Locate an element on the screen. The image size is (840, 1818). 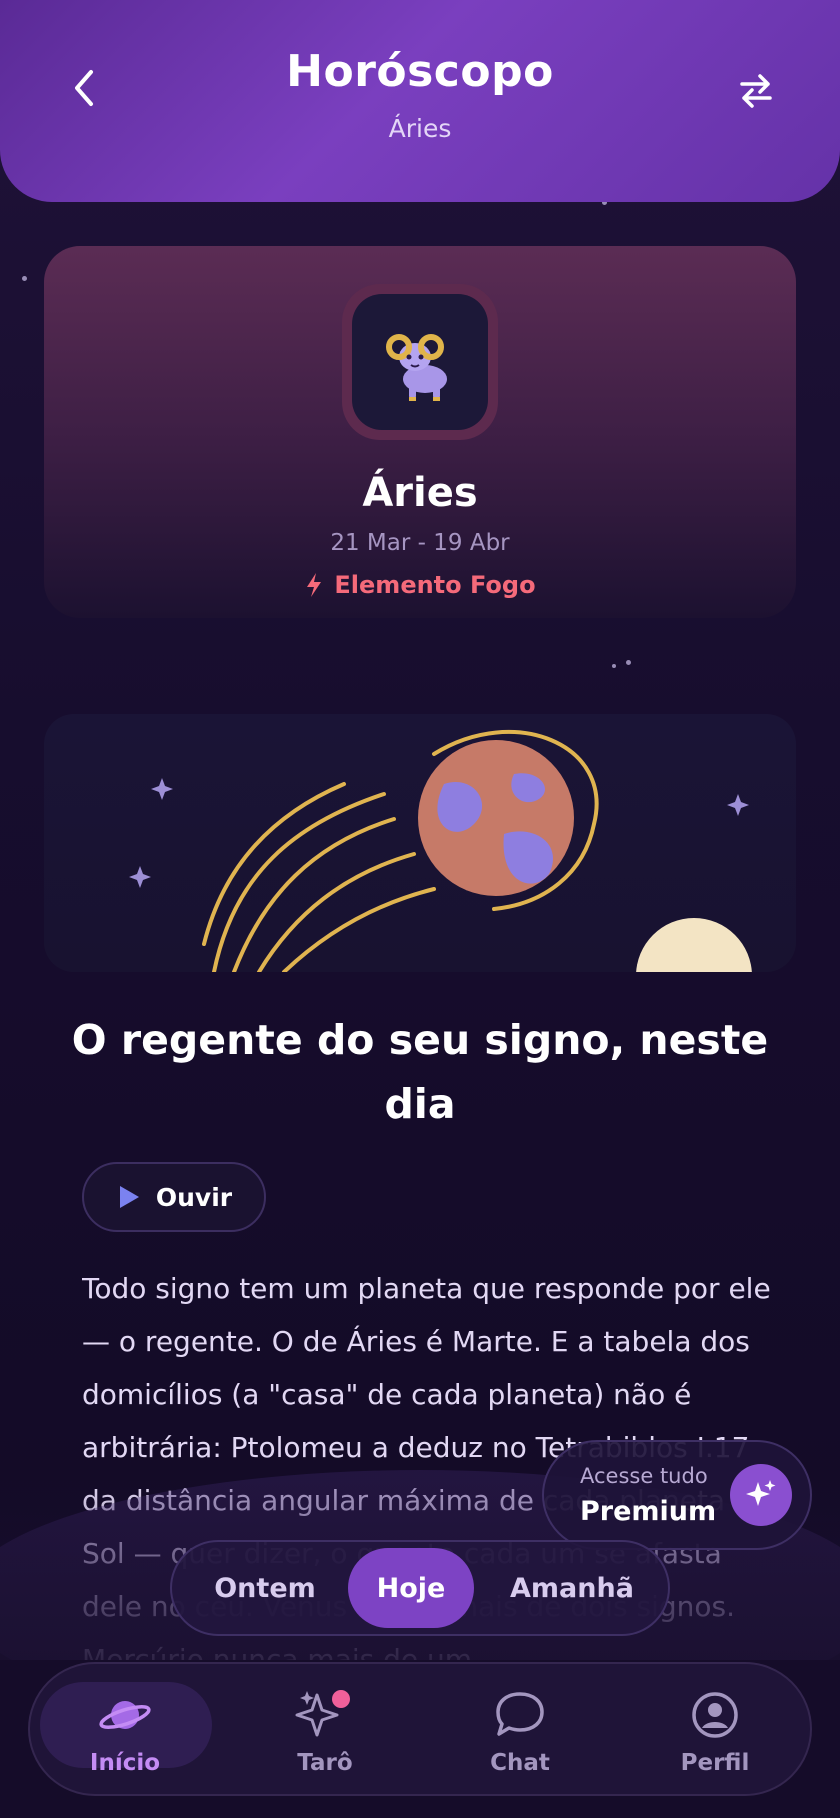
sign-element: Elemento Fogo is located at coordinates (420, 585).